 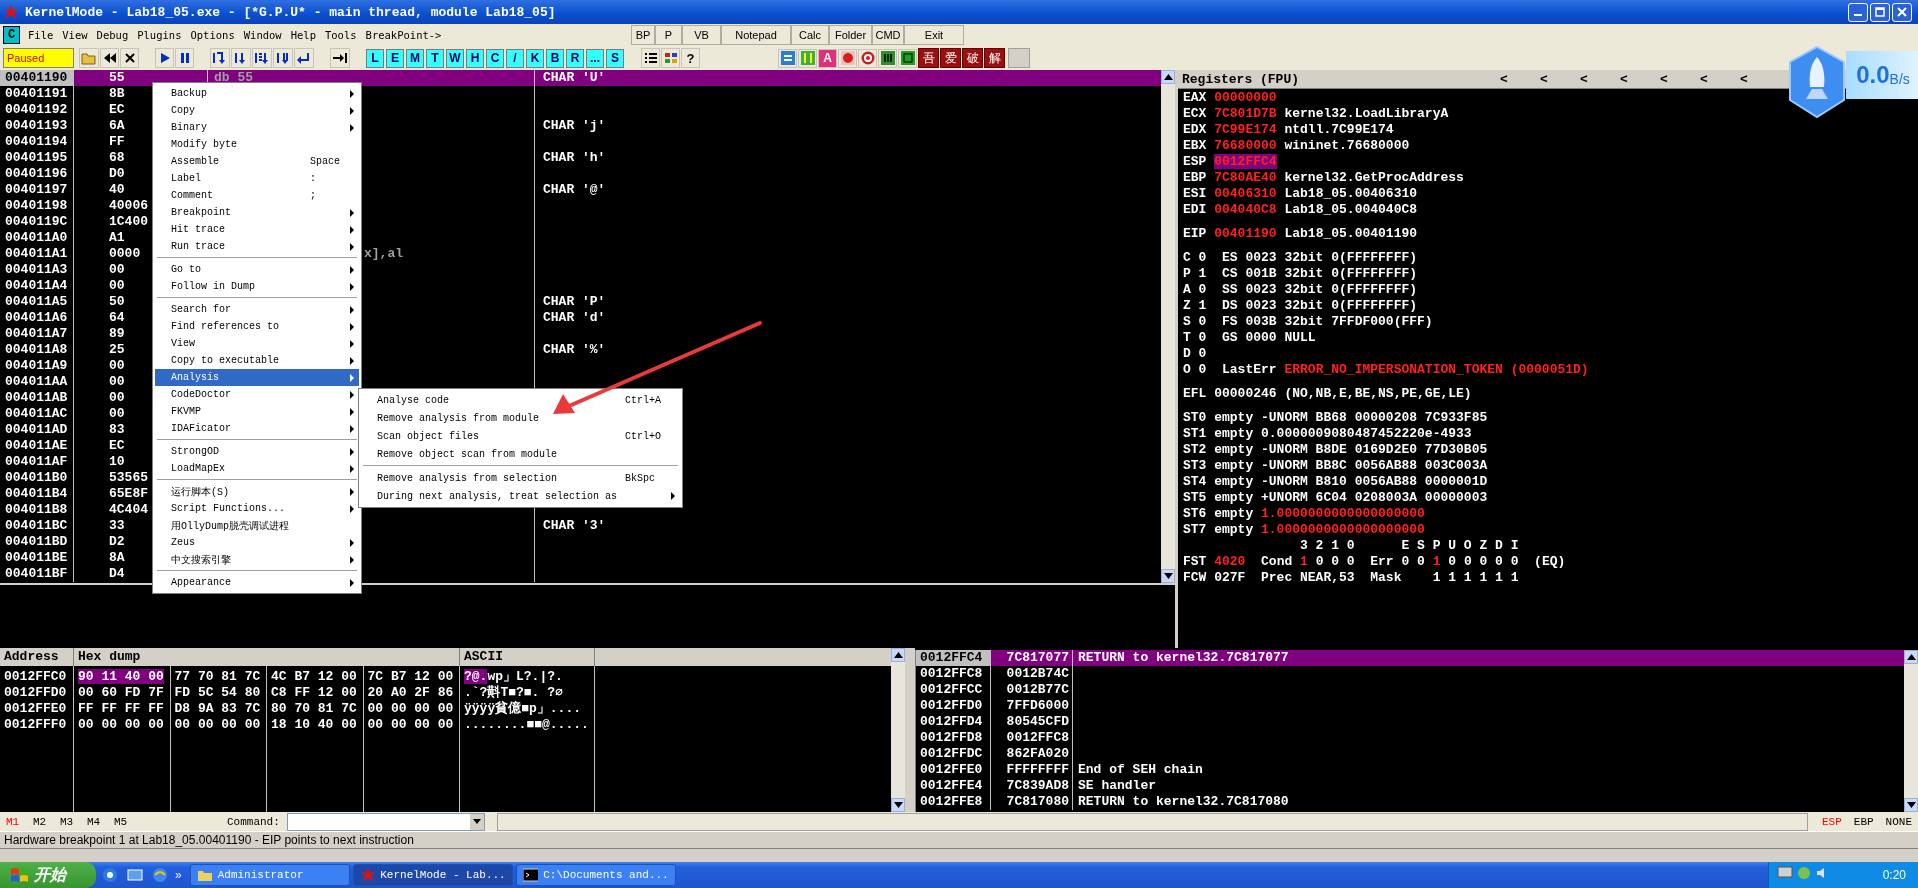 I want to click on menu-item: Binary, so click(x=257, y=127).